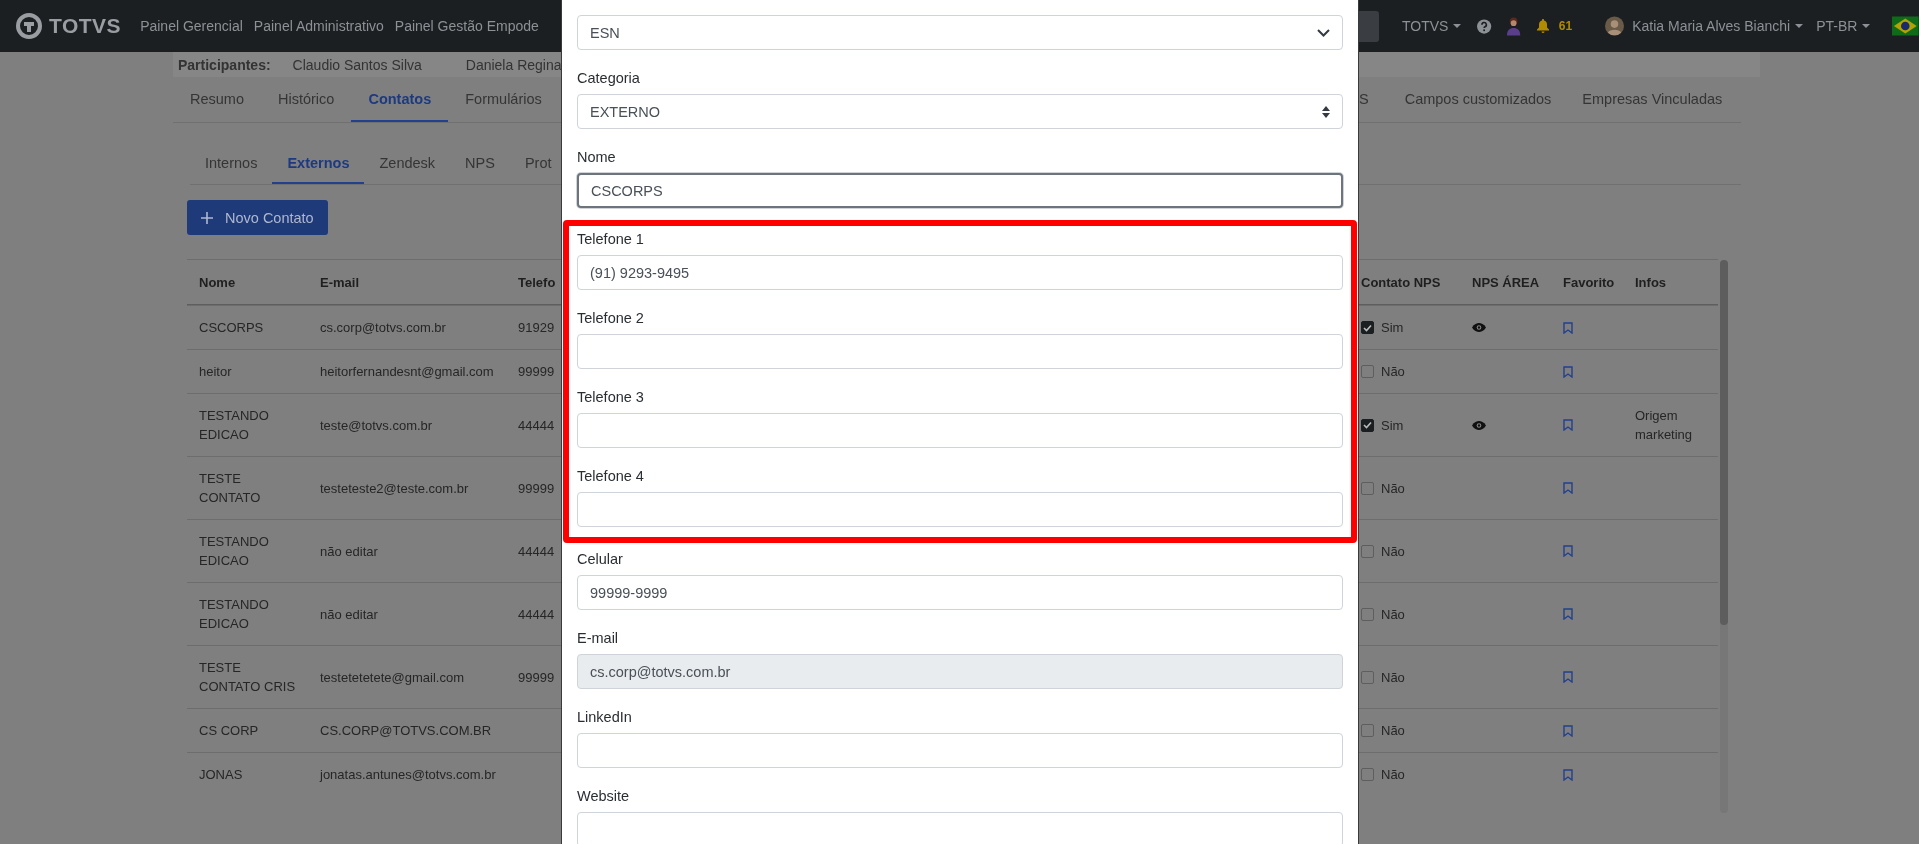 The image size is (1919, 844). I want to click on plus-icon, so click(207, 217).